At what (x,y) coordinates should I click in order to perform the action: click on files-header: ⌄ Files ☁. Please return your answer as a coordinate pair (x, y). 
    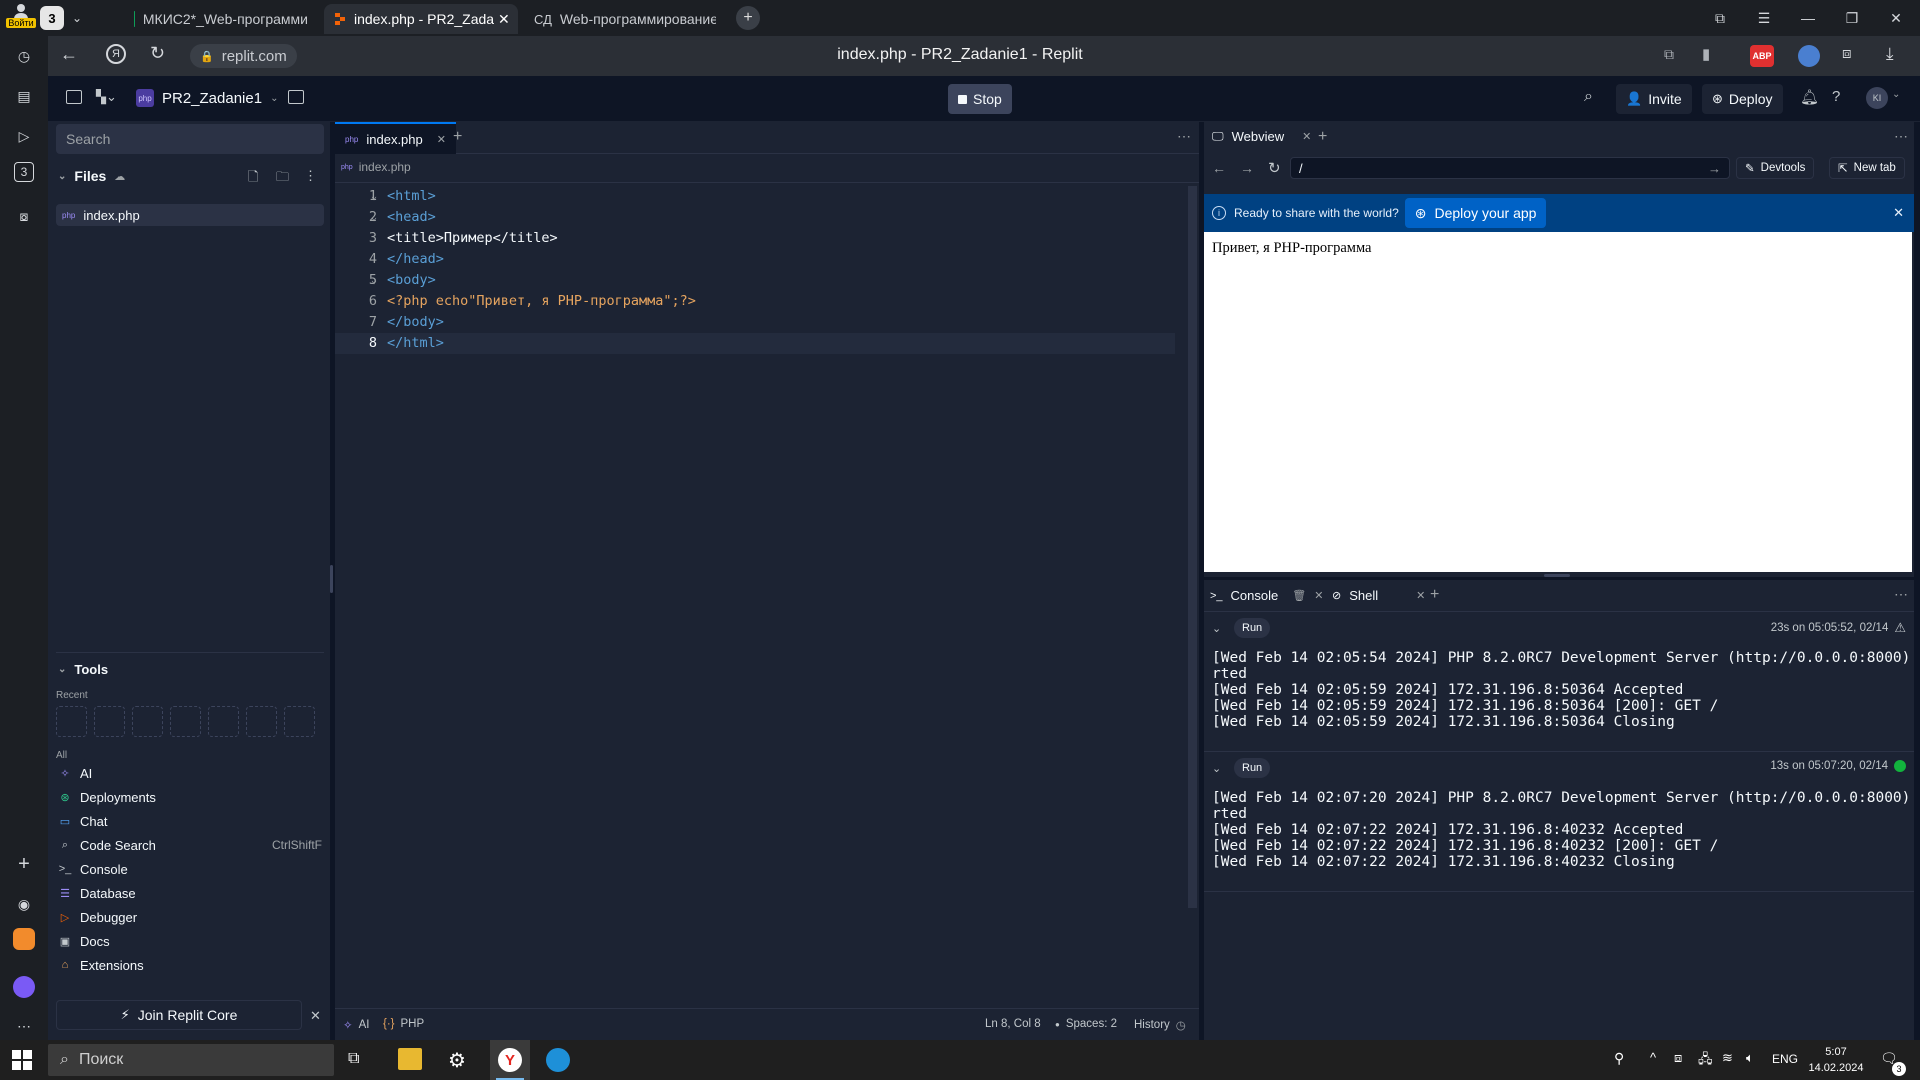
    Looking at the image, I should click on (91, 176).